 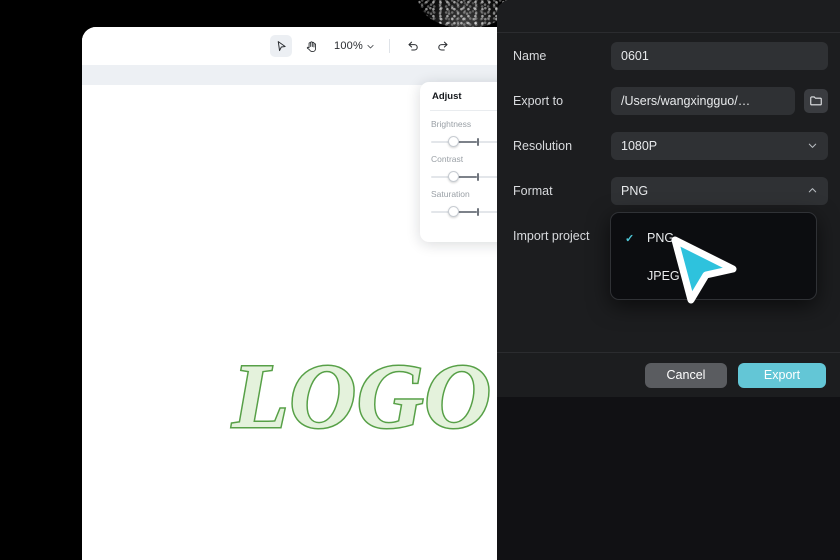 I want to click on select-arrow-icon, so click(x=281, y=45).